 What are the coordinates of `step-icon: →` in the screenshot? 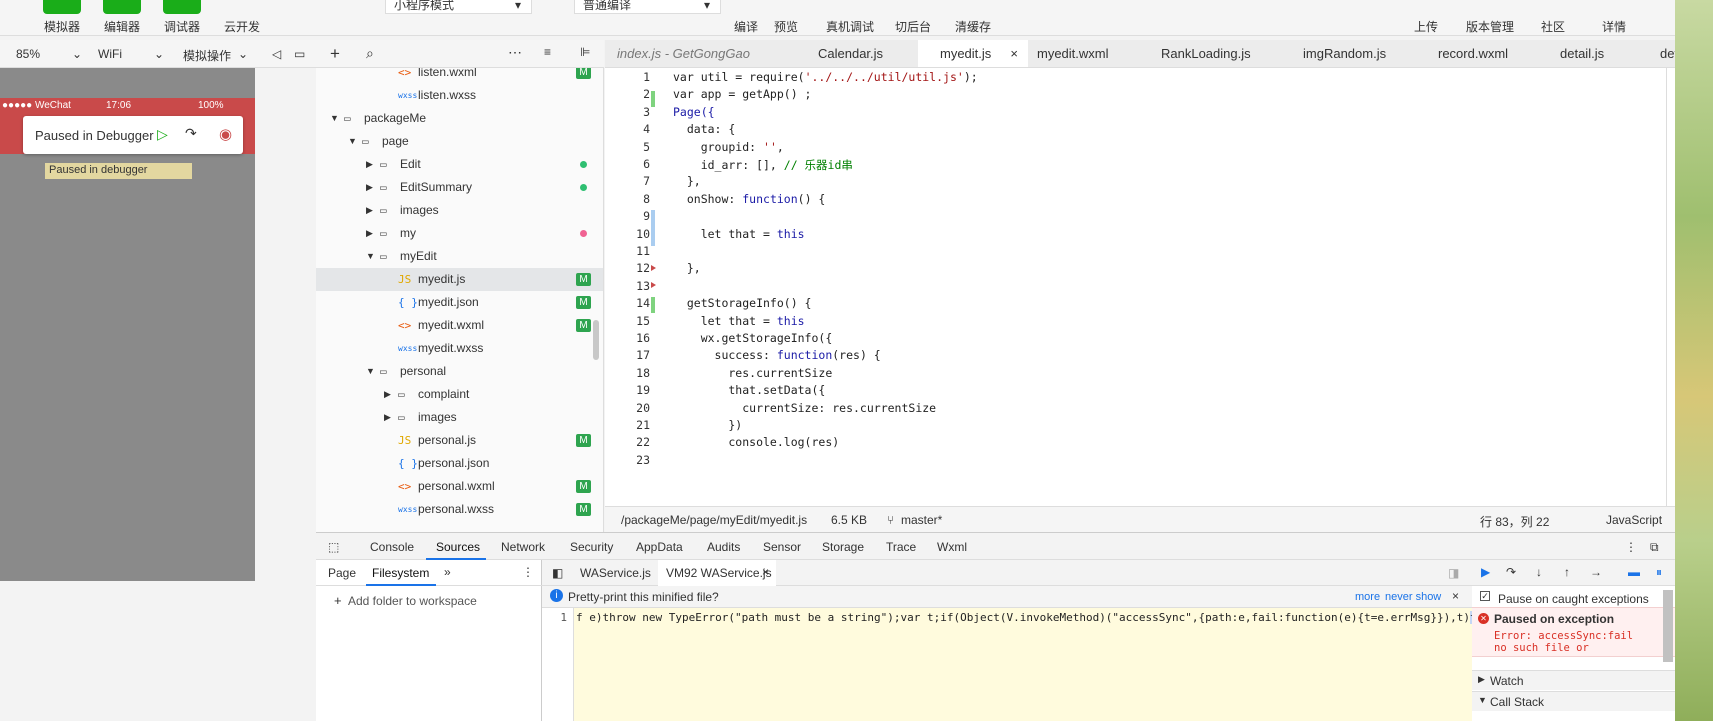 It's located at (1596, 572).